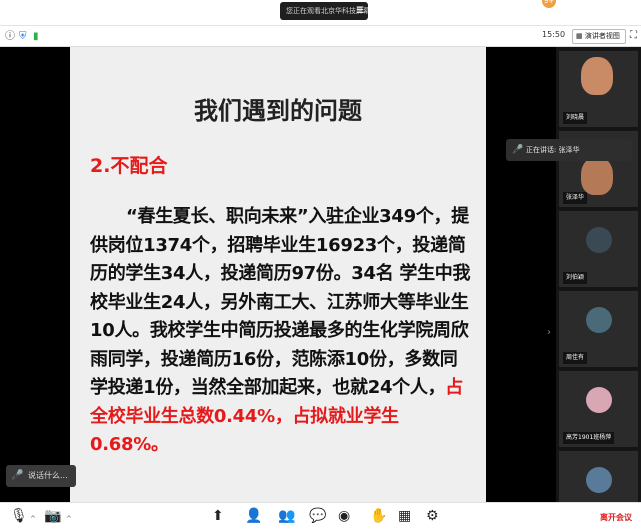 Image resolution: width=641 pixels, height=530 pixels. Describe the element at coordinates (549, 332) in the screenshot. I see `collapse-gallery-icon: ›` at that location.